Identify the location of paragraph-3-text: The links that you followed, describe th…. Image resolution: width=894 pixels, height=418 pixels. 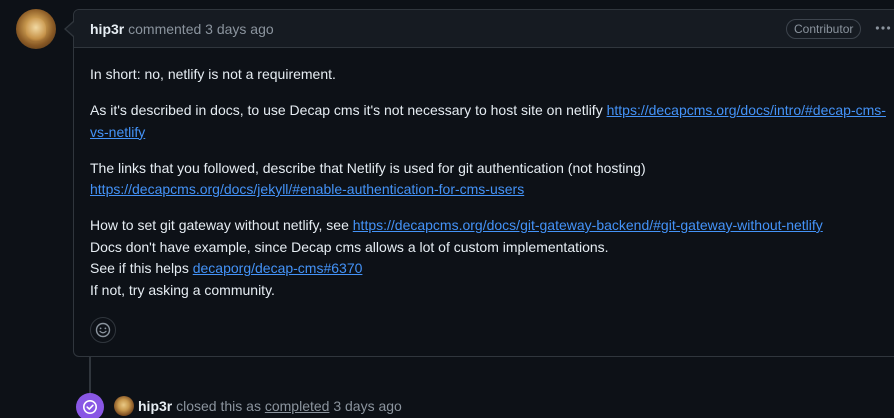
(368, 167).